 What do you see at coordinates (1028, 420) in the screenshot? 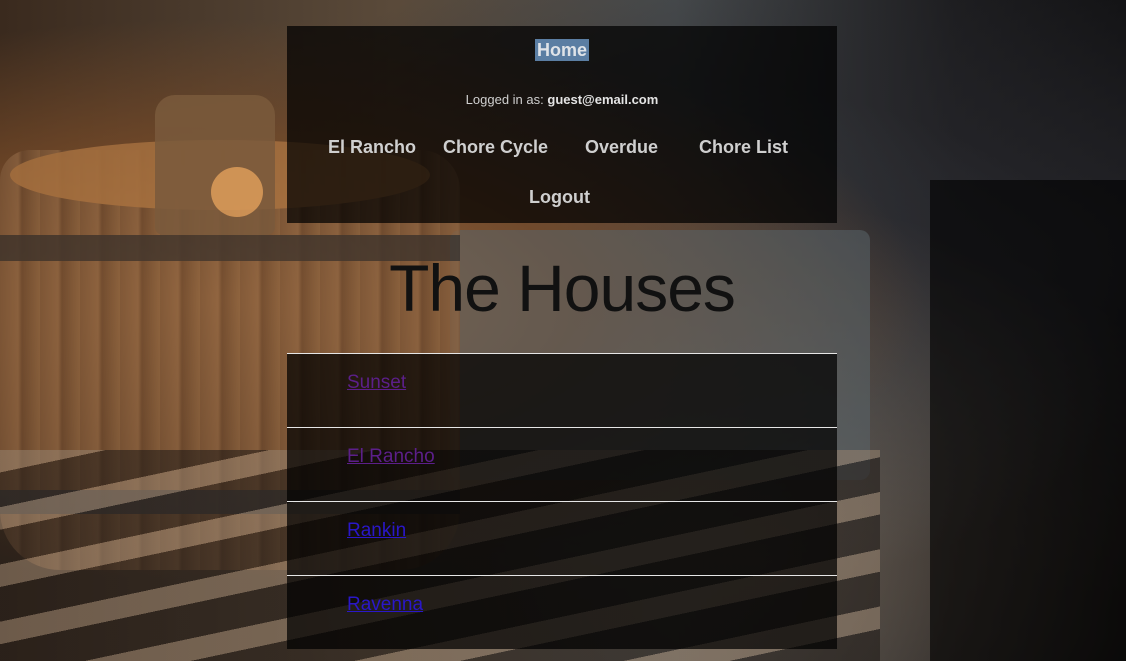
I see `background-shadow` at bounding box center [1028, 420].